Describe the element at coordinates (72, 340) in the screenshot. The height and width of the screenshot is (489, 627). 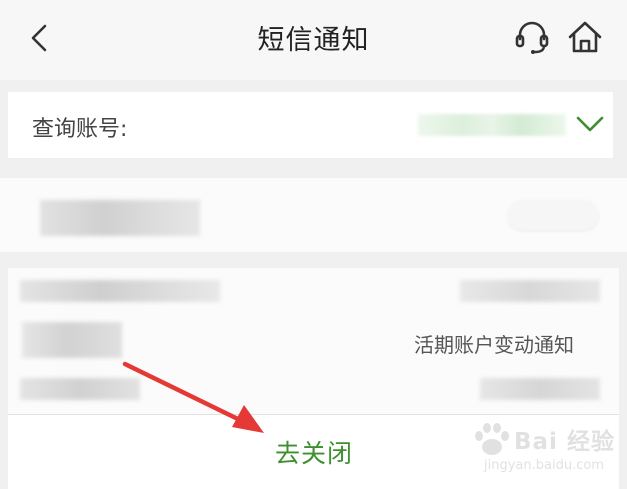
I see `notify-type-label-blurred` at that location.